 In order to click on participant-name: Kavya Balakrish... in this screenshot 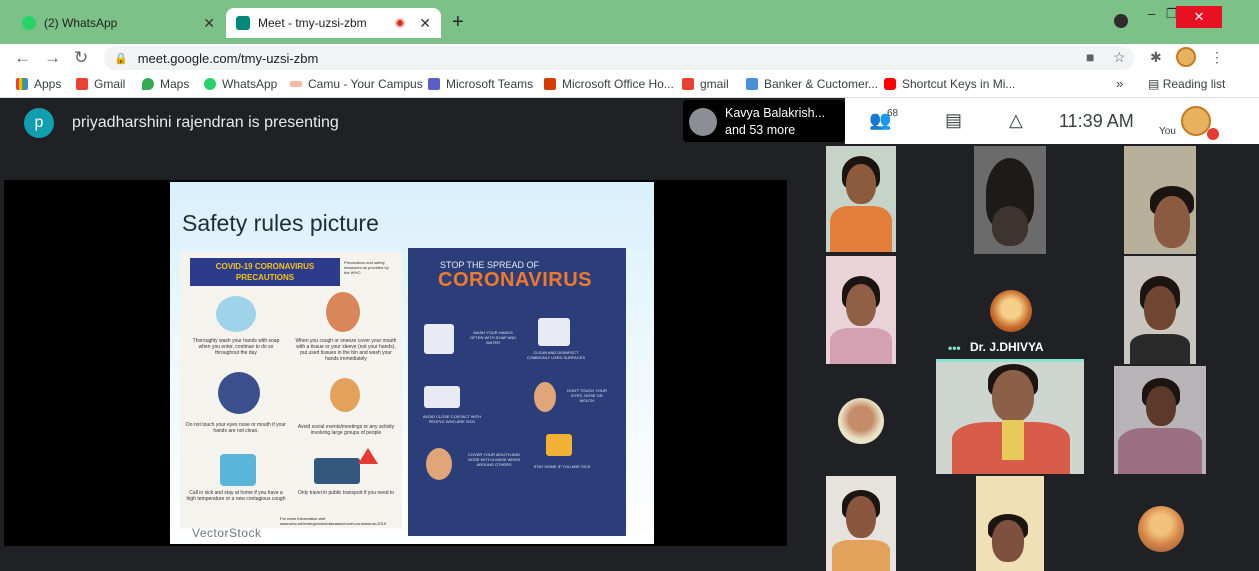, I will do `click(775, 113)`.